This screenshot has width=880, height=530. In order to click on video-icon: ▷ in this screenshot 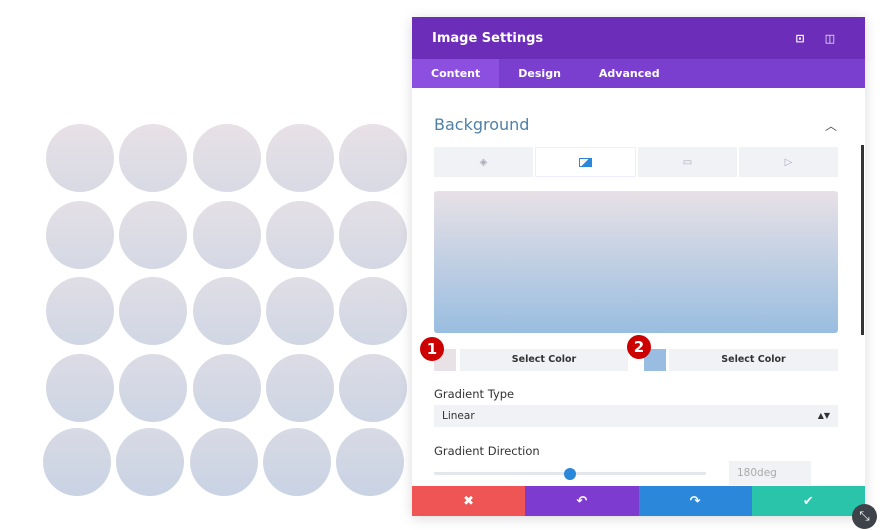, I will do `click(788, 162)`.